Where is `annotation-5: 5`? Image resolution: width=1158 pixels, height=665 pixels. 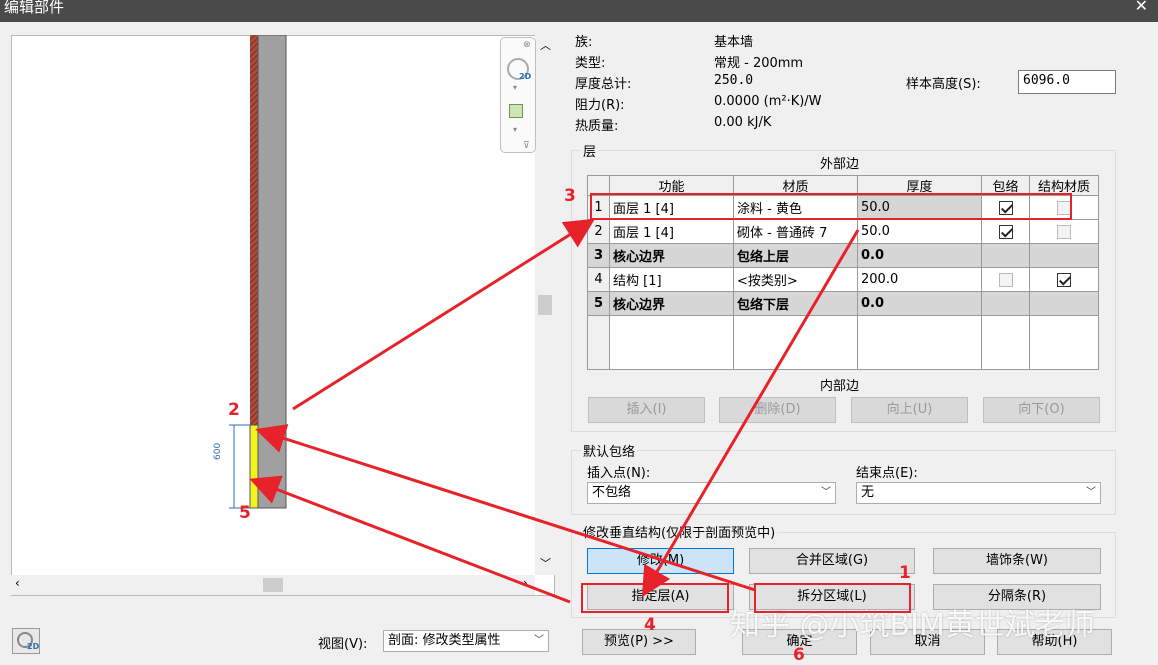
annotation-5: 5 is located at coordinates (245, 513).